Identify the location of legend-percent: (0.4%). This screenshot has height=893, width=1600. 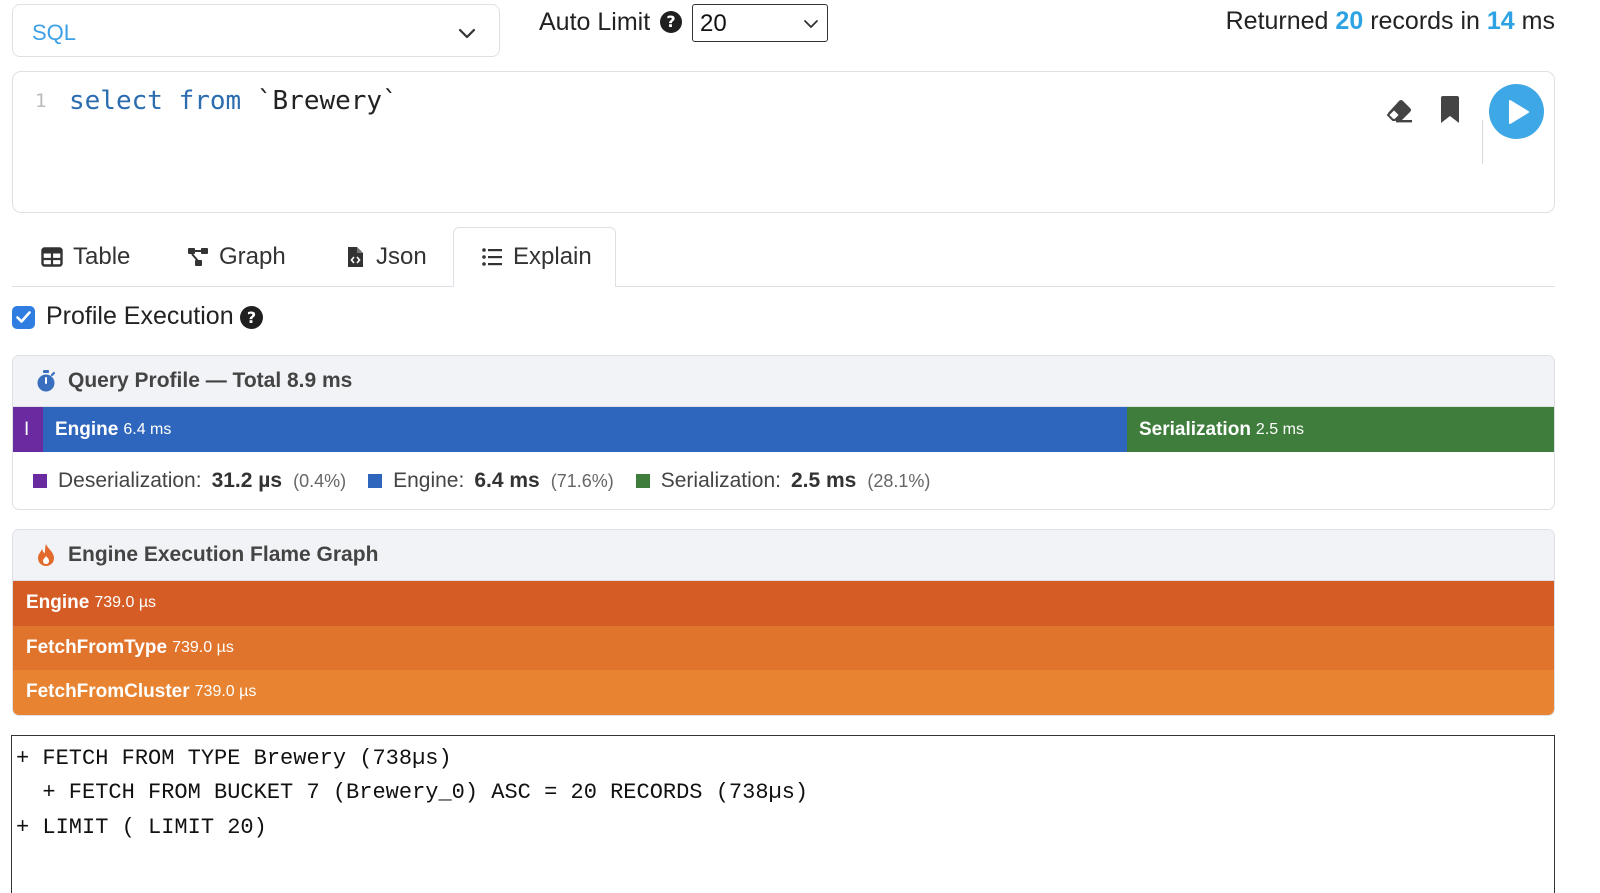
(320, 480).